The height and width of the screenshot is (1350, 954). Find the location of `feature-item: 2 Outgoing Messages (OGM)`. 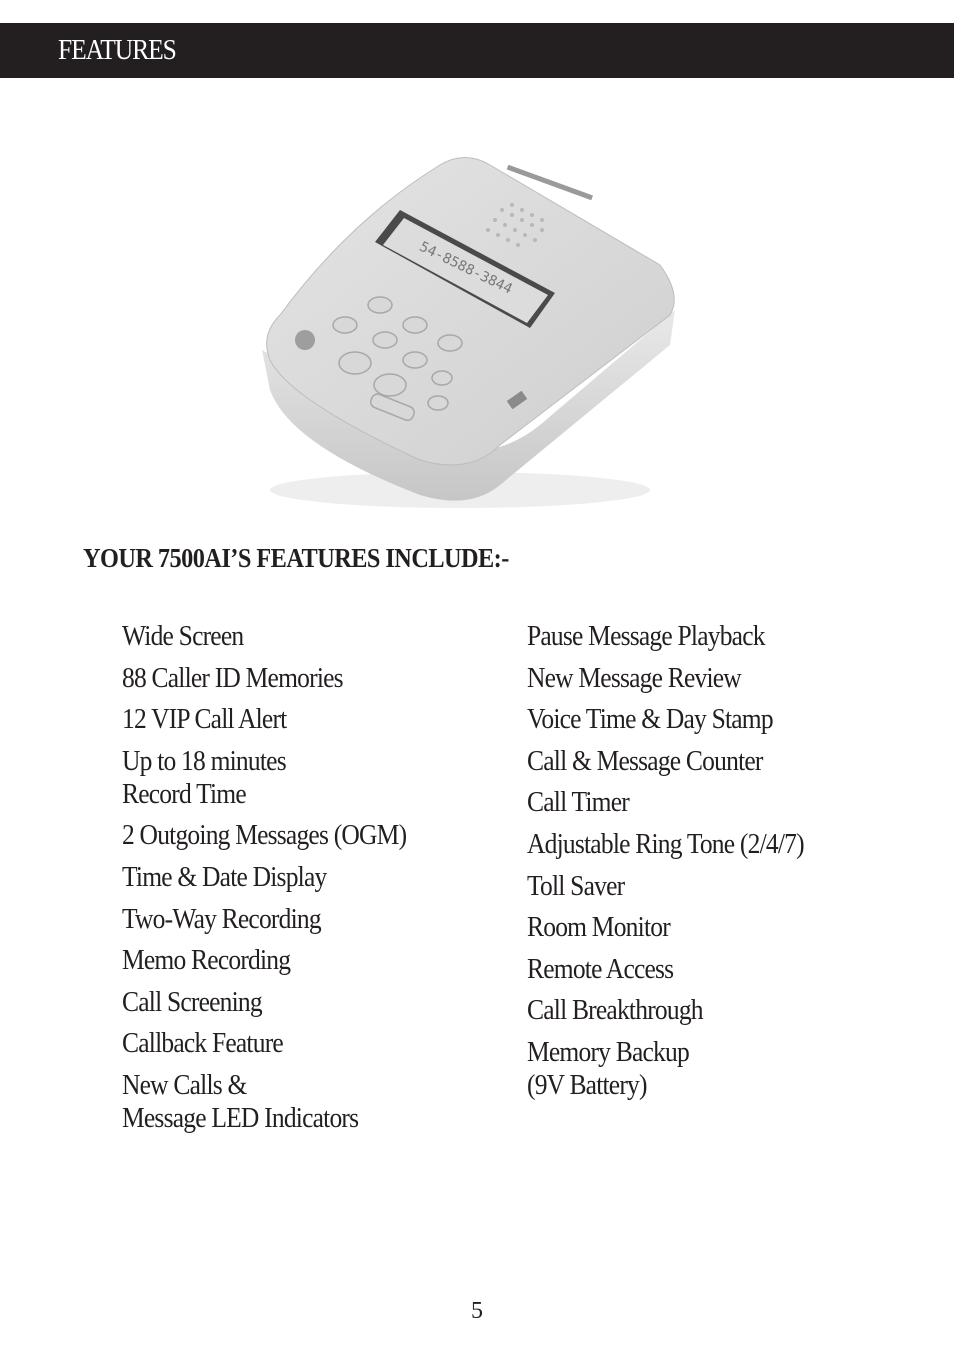

feature-item: 2 Outgoing Messages (OGM) is located at coordinates (264, 835).